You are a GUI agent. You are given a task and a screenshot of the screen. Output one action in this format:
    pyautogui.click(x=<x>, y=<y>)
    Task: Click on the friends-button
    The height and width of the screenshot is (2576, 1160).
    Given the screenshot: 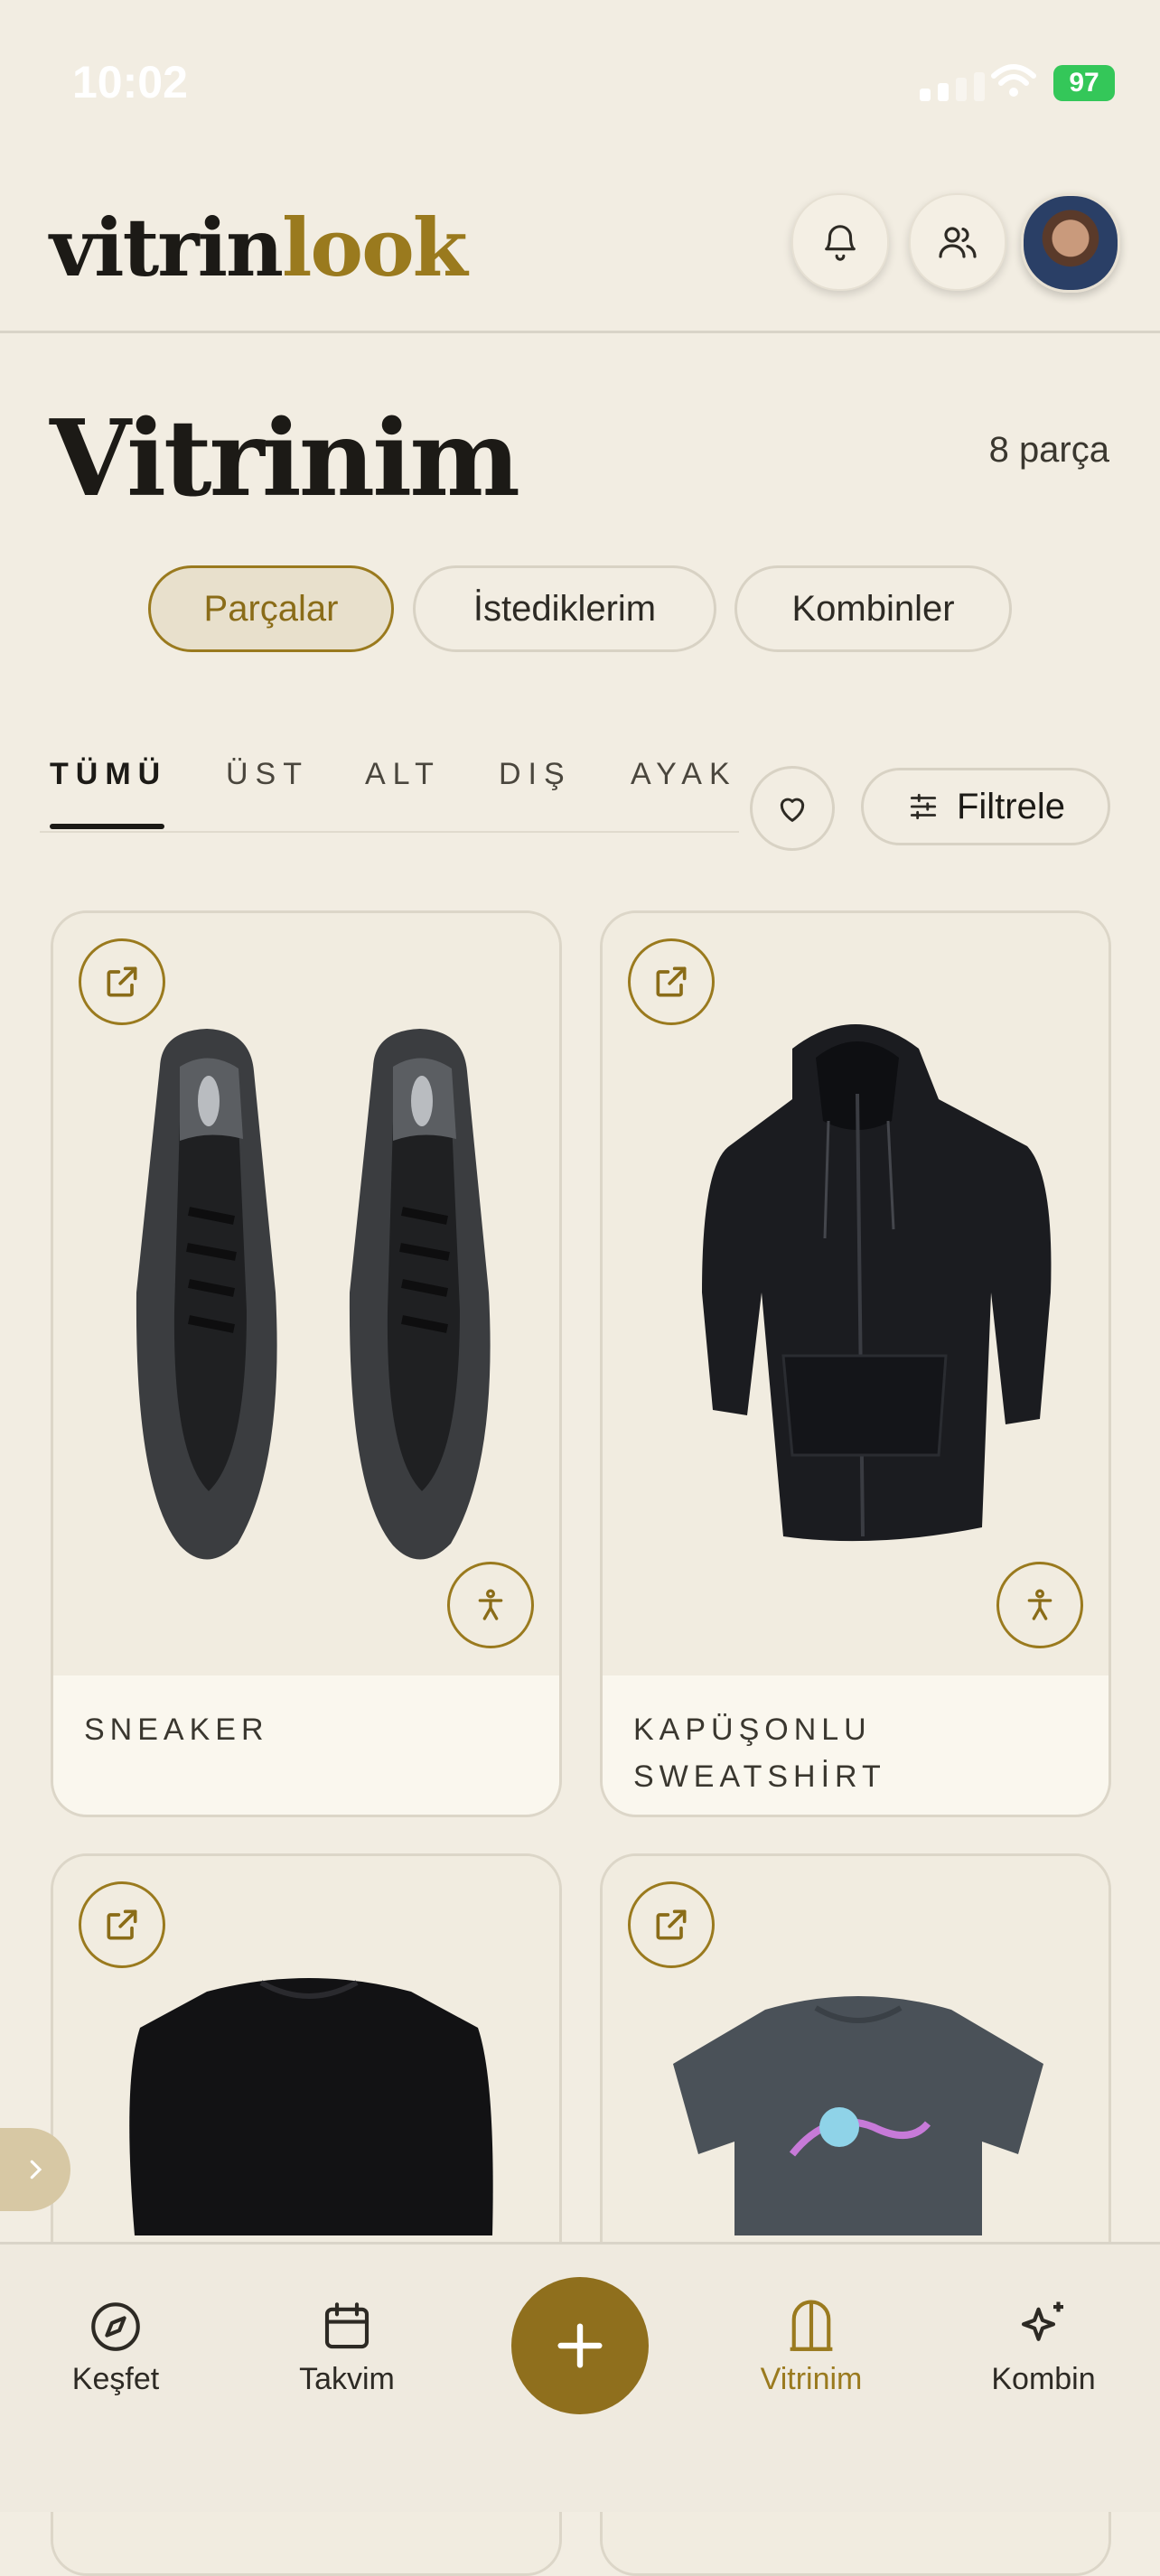 What is the action you would take?
    pyautogui.click(x=957, y=242)
    